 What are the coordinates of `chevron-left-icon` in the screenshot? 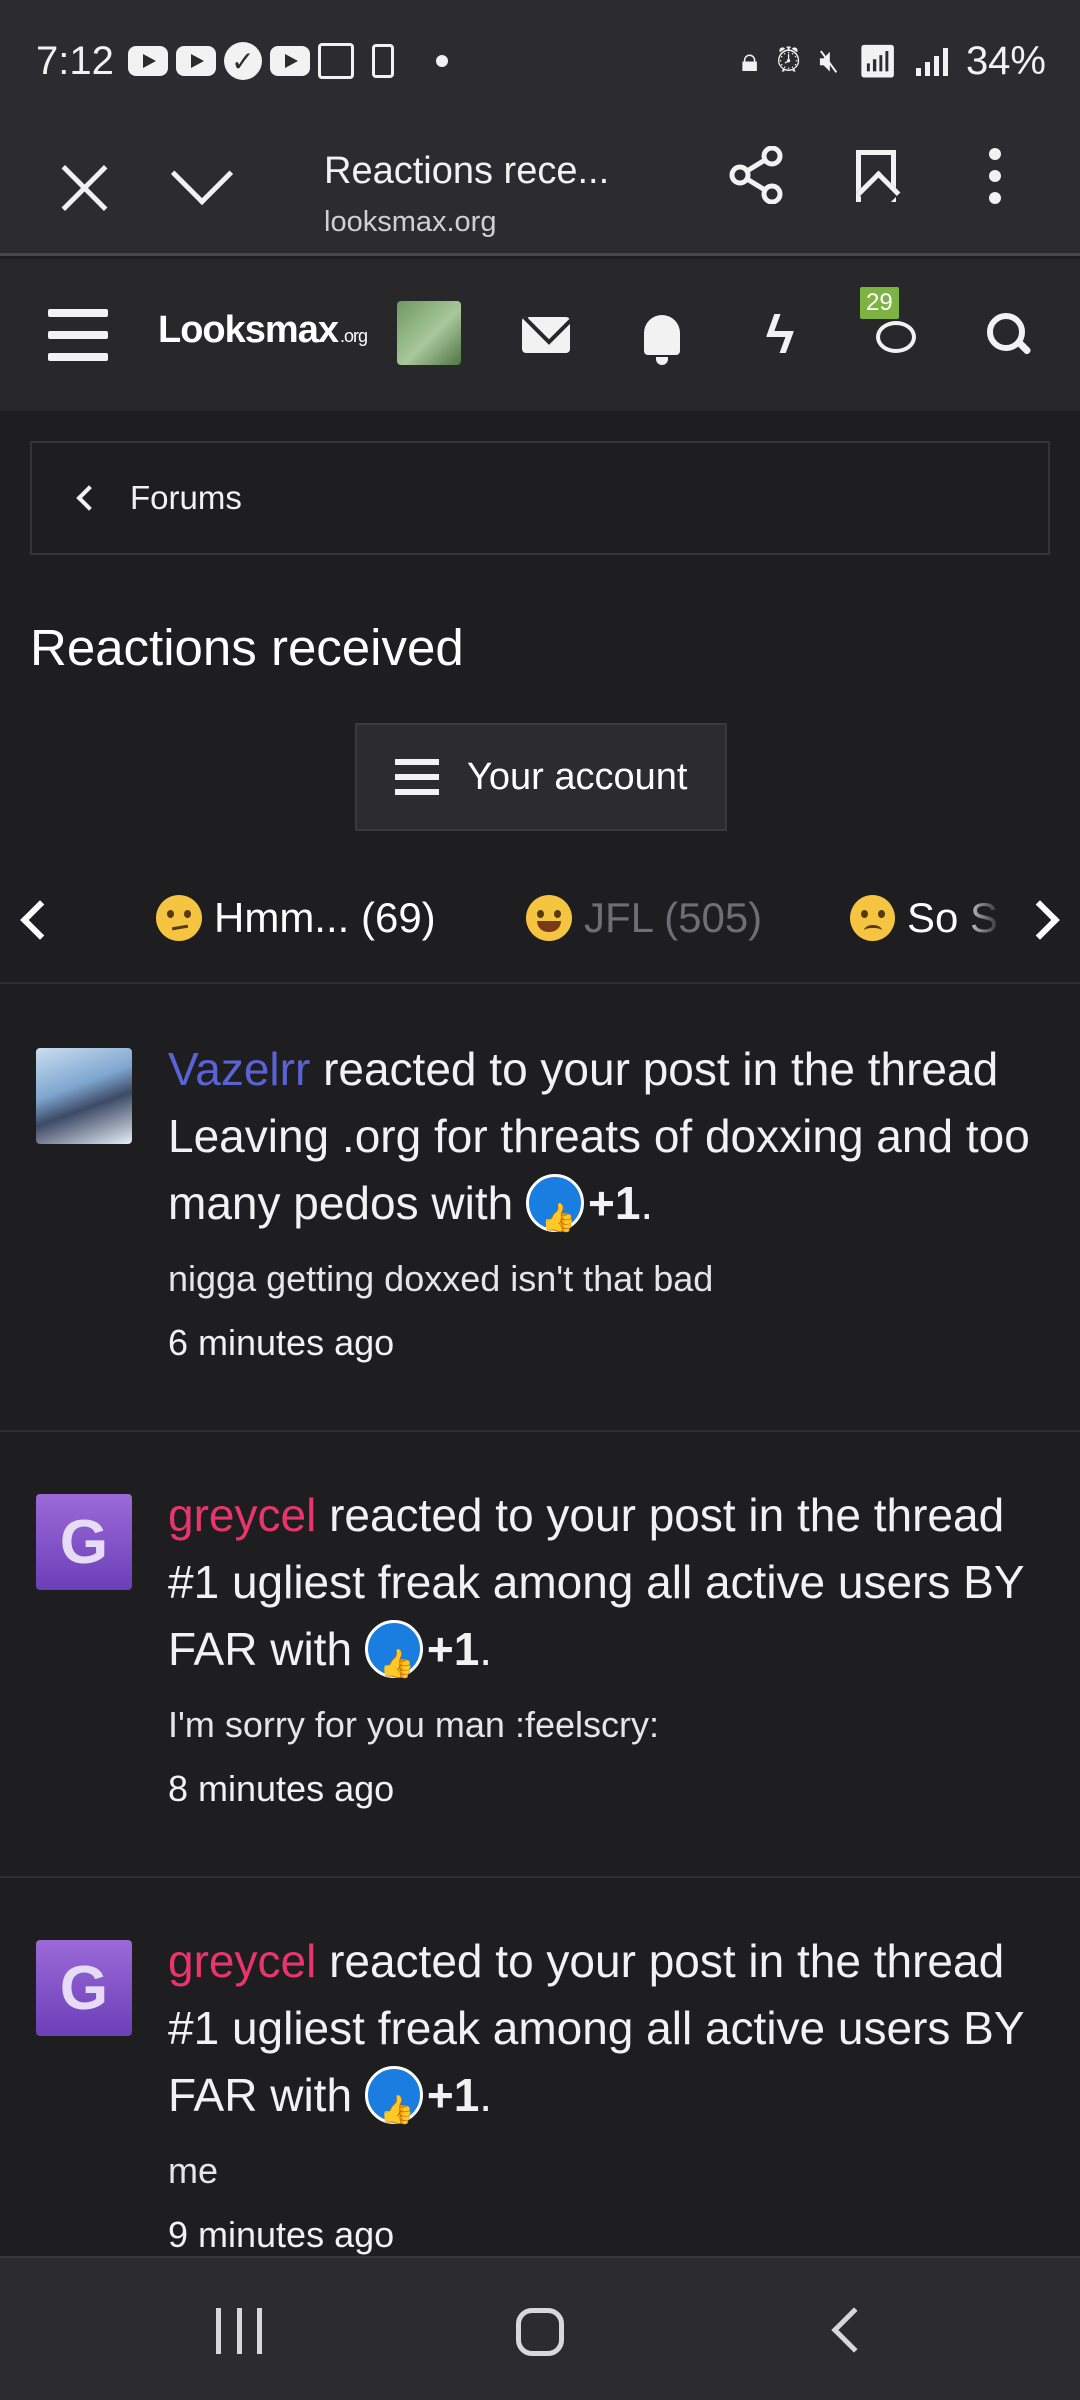 It's located at (89, 498).